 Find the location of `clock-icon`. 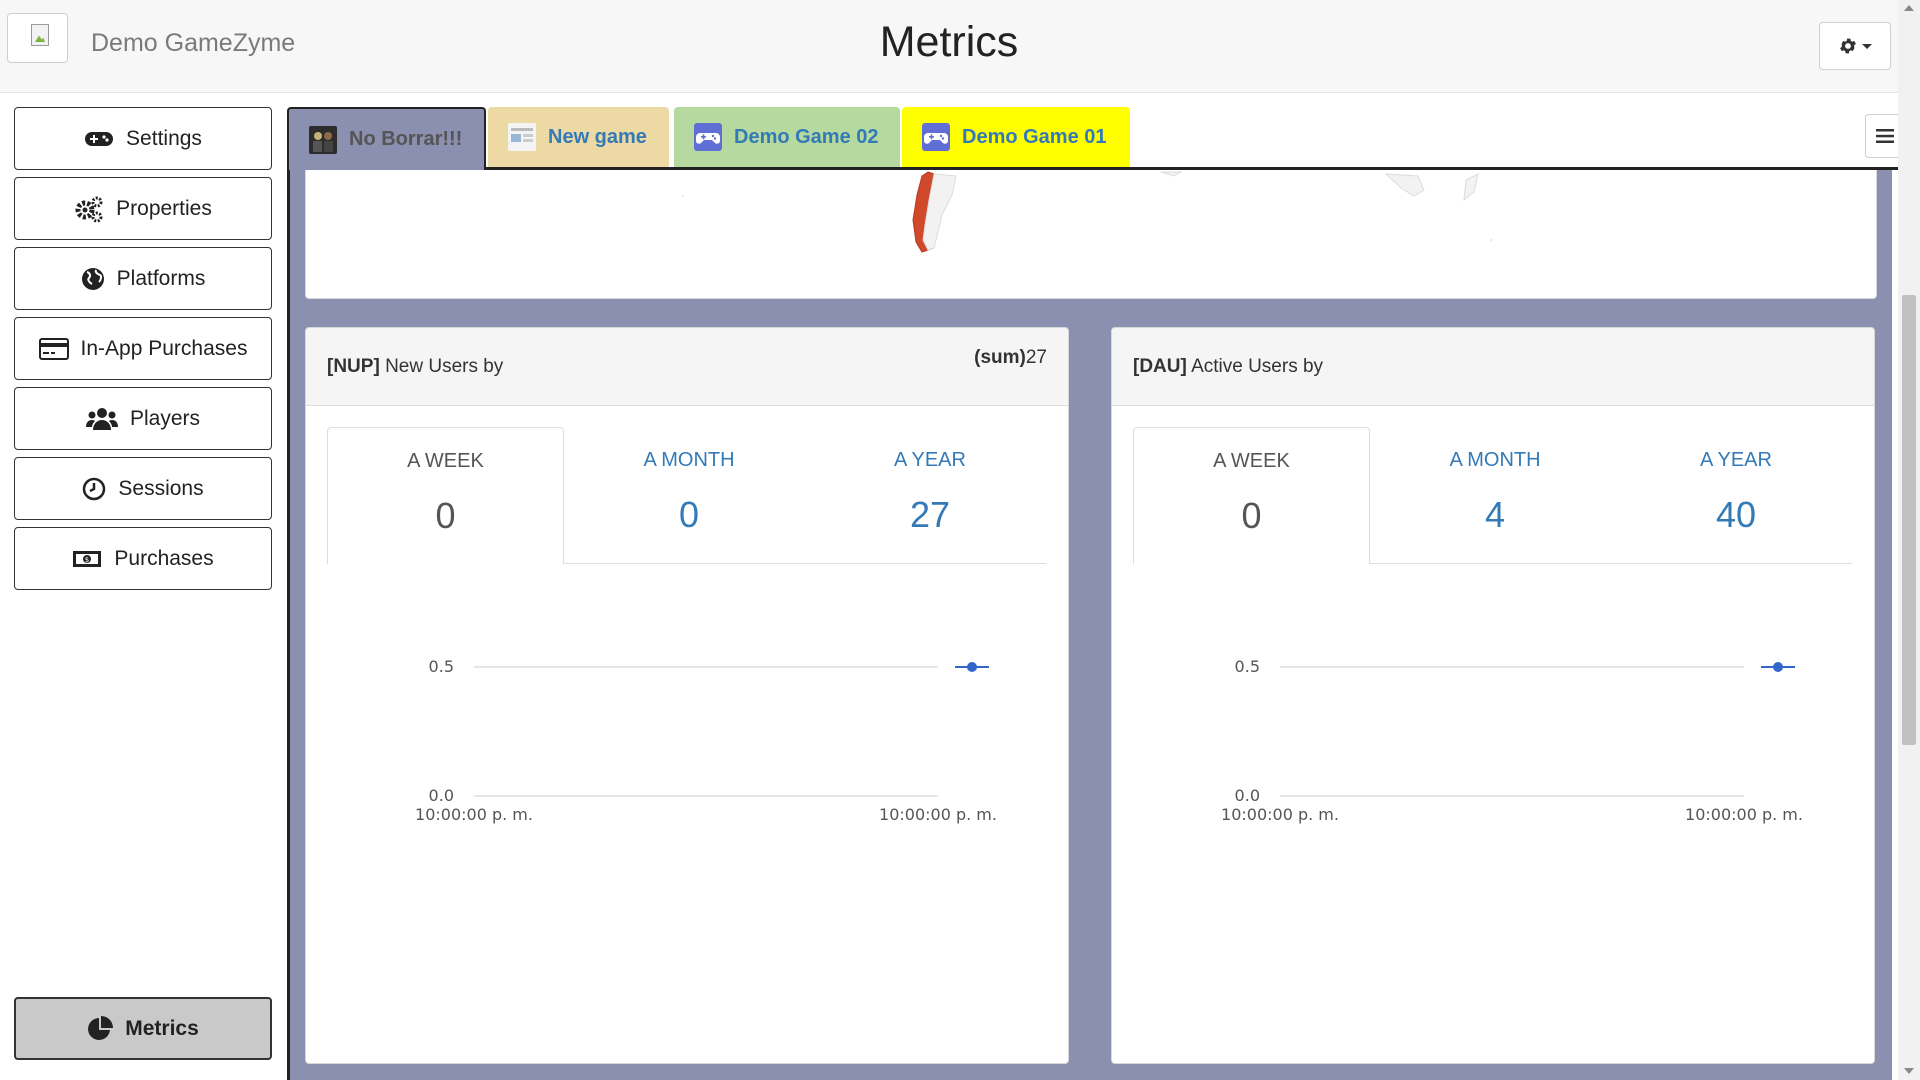

clock-icon is located at coordinates (94, 488).